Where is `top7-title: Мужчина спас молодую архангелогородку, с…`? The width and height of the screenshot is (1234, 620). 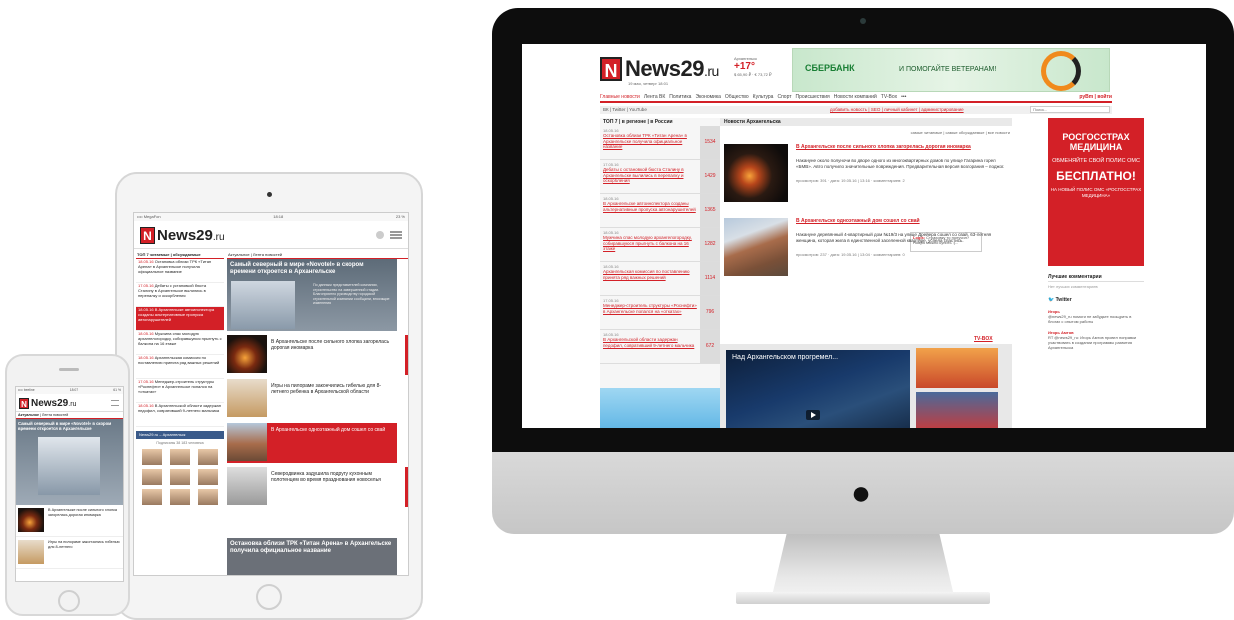
top7-title: Мужчина спас молодую архангелогородку, с… is located at coordinates (650, 243).